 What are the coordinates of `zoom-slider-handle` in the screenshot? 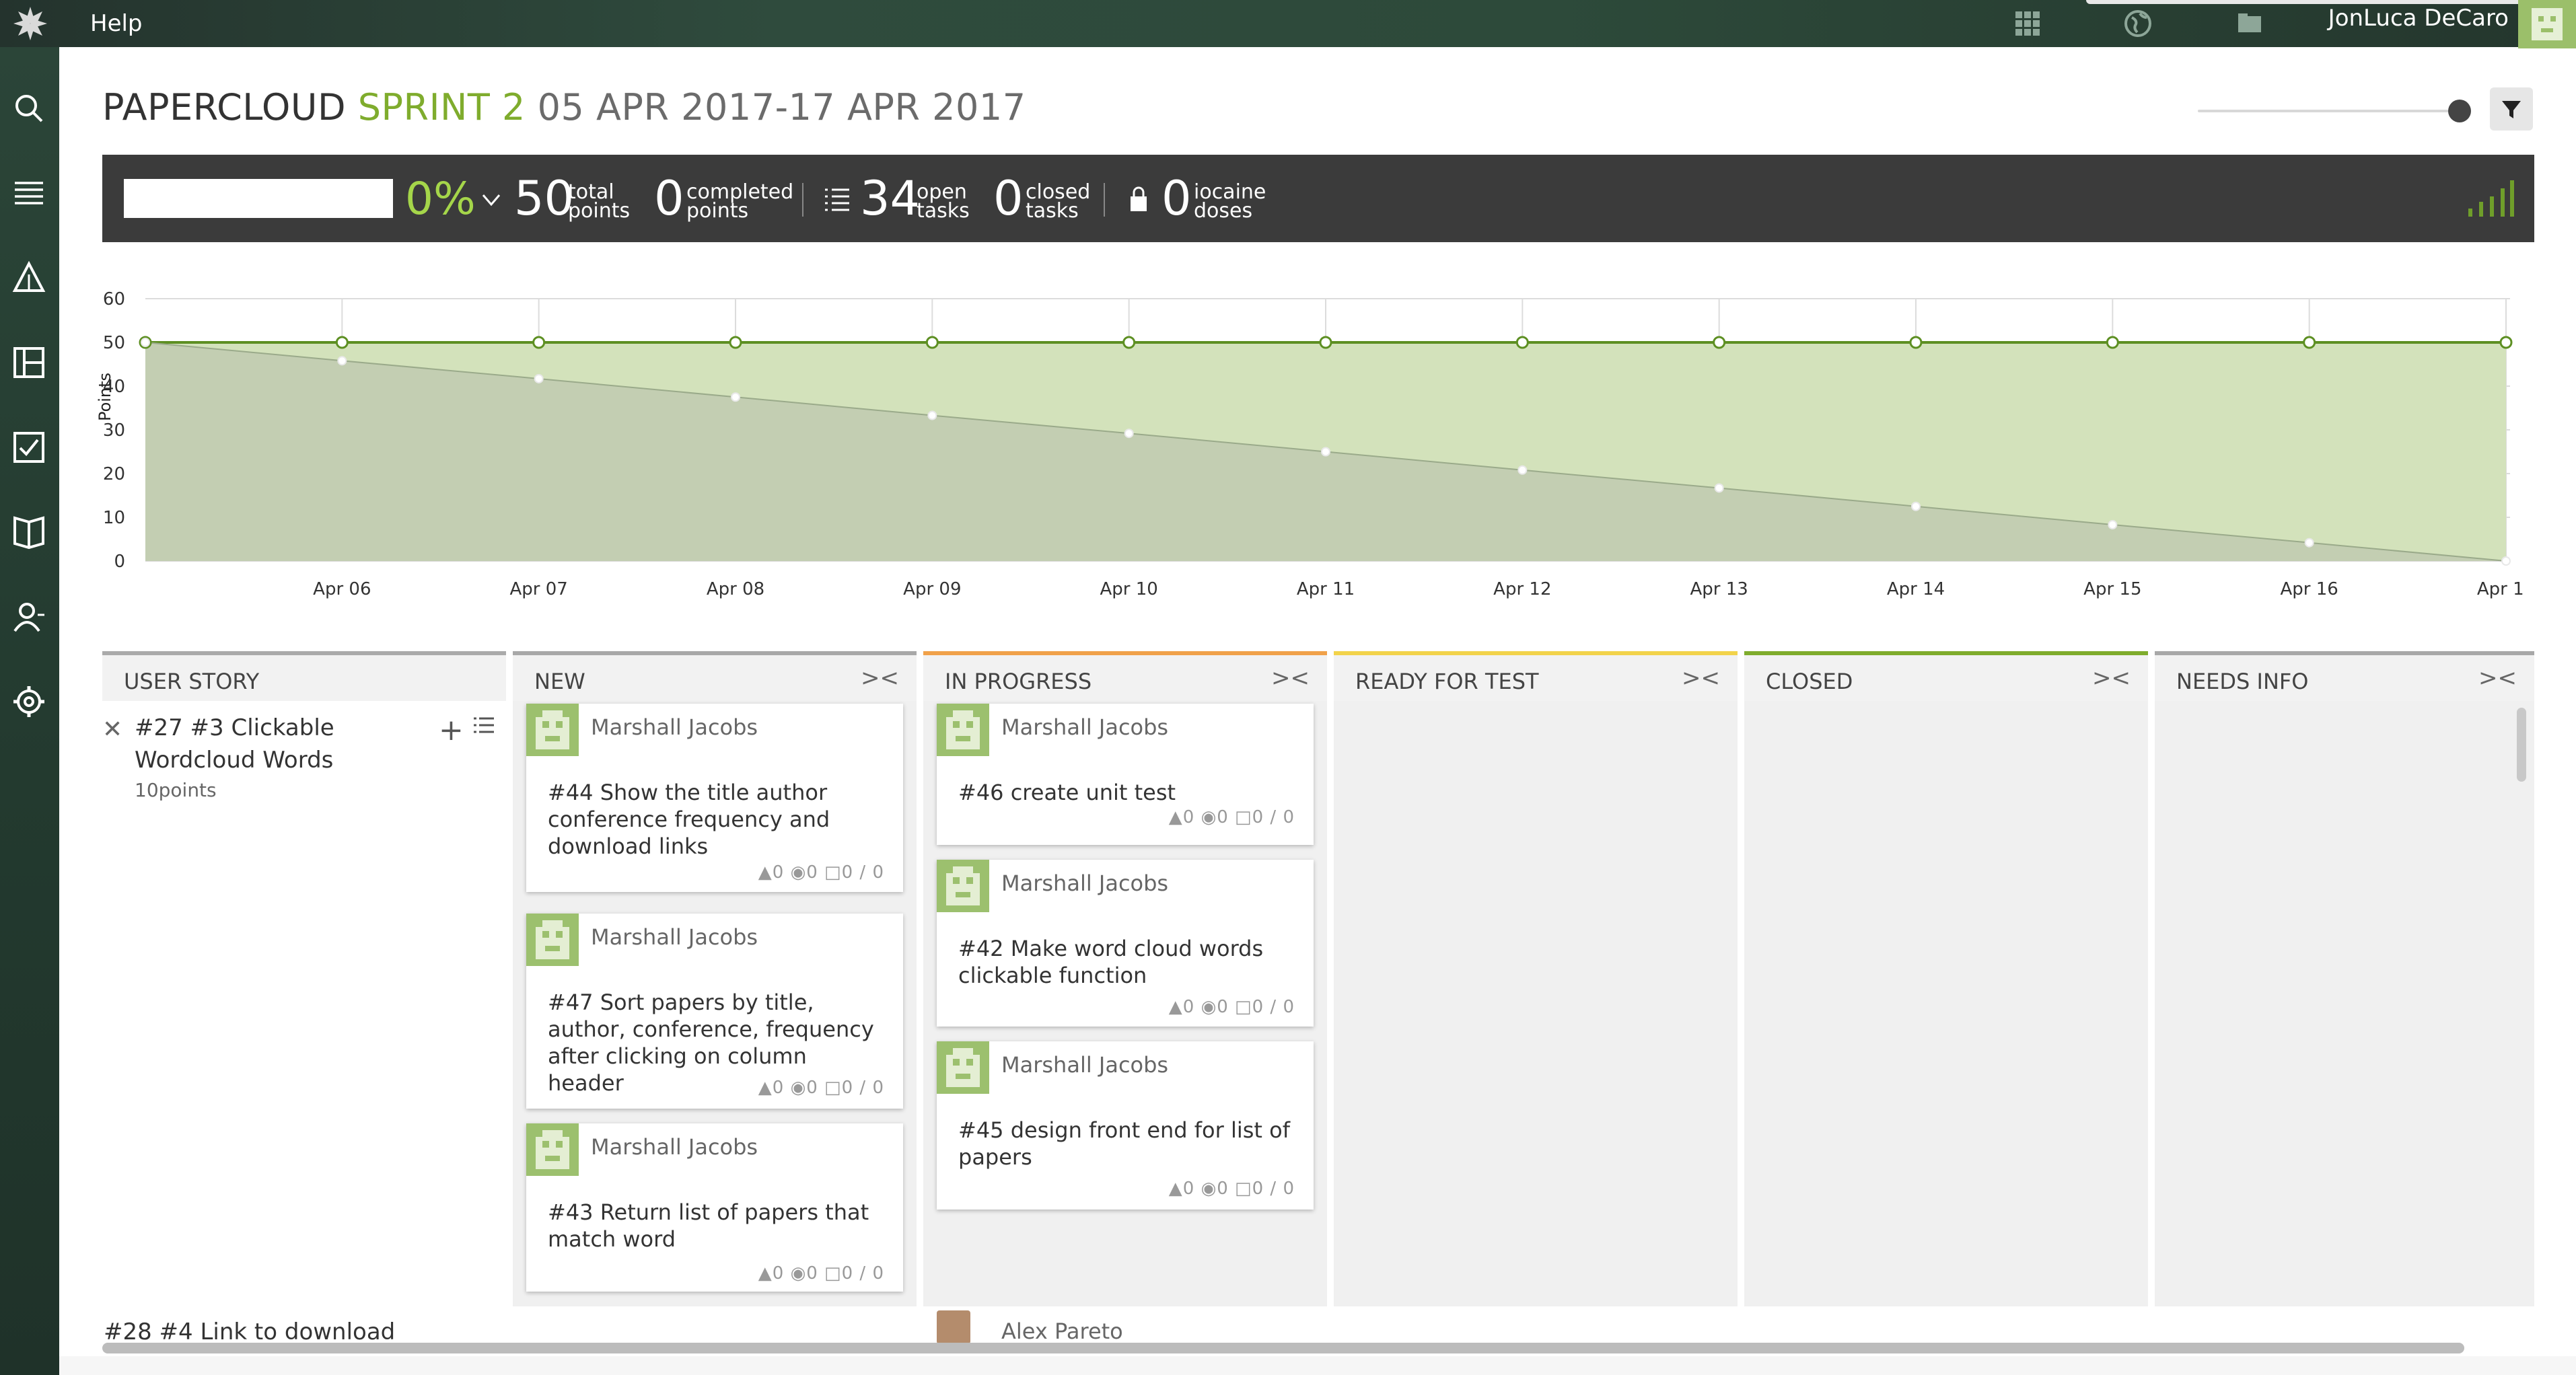 It's located at (2459, 111).